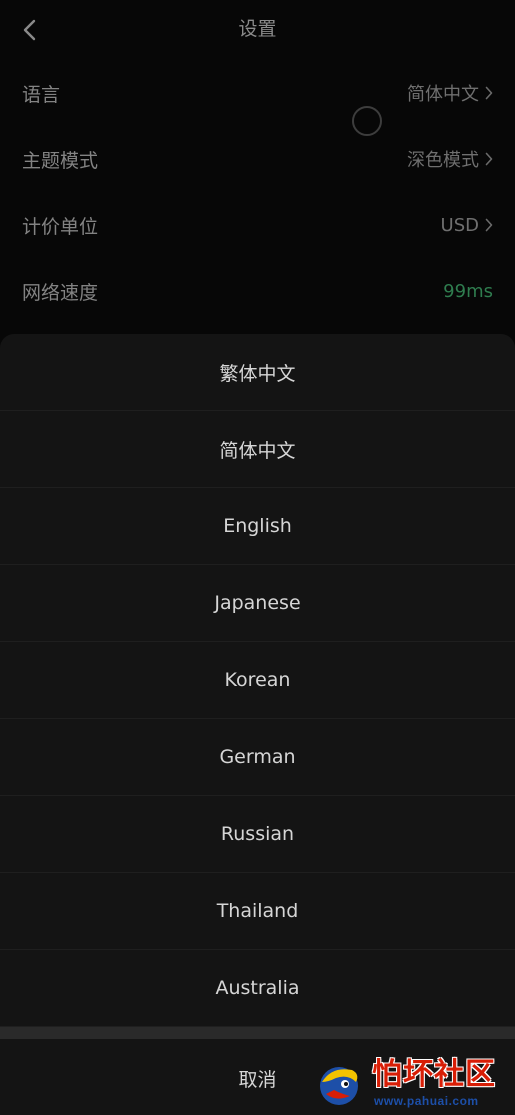  What do you see at coordinates (257, 757) in the screenshot?
I see `language-option-german: German` at bounding box center [257, 757].